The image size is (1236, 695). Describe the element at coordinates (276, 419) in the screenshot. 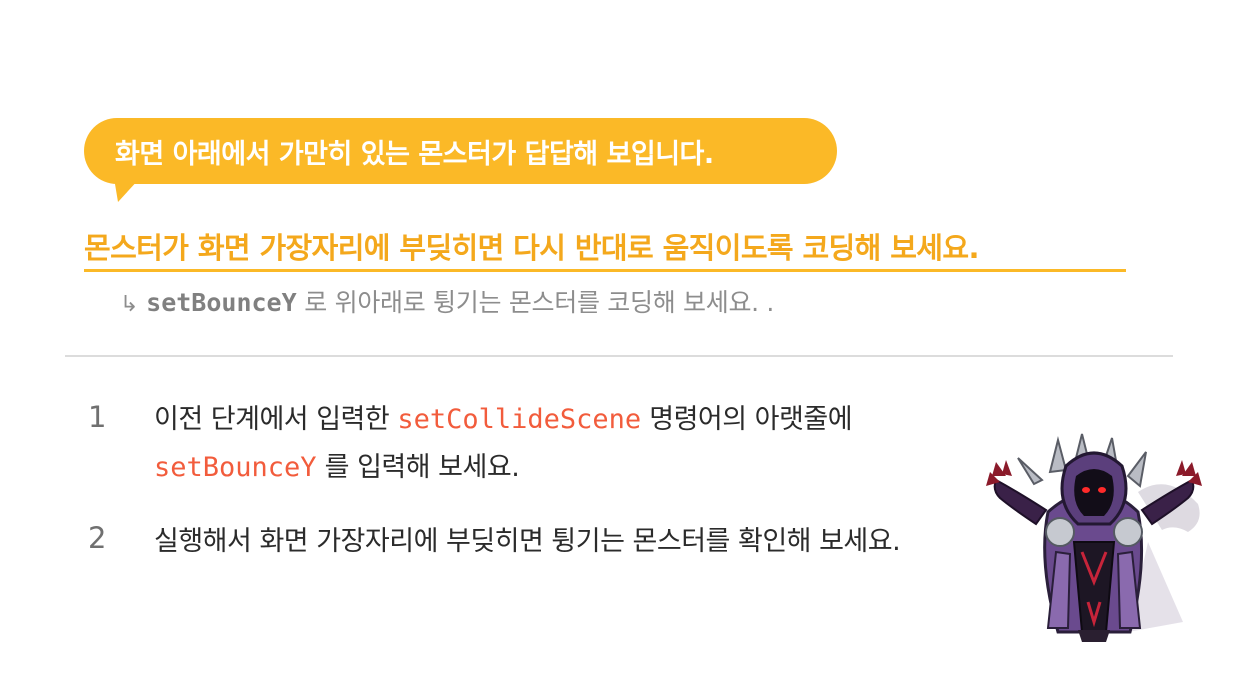

I see `step-text-part: 이전 단계에서 입력한` at that location.